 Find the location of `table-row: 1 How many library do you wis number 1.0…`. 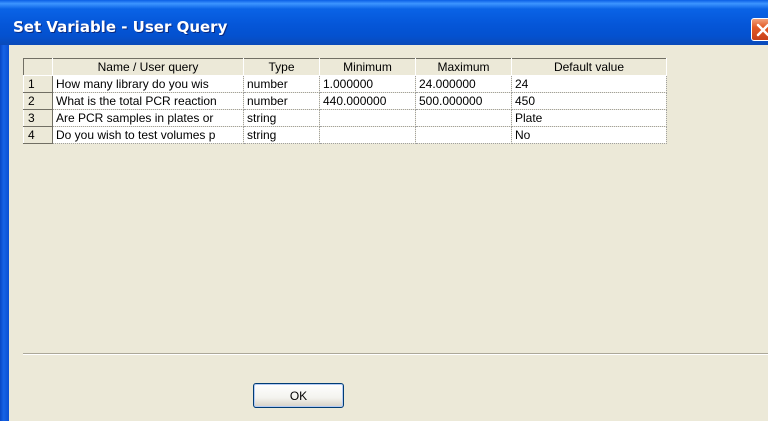

table-row: 1 How many library do you wis number 1.0… is located at coordinates (345, 84).